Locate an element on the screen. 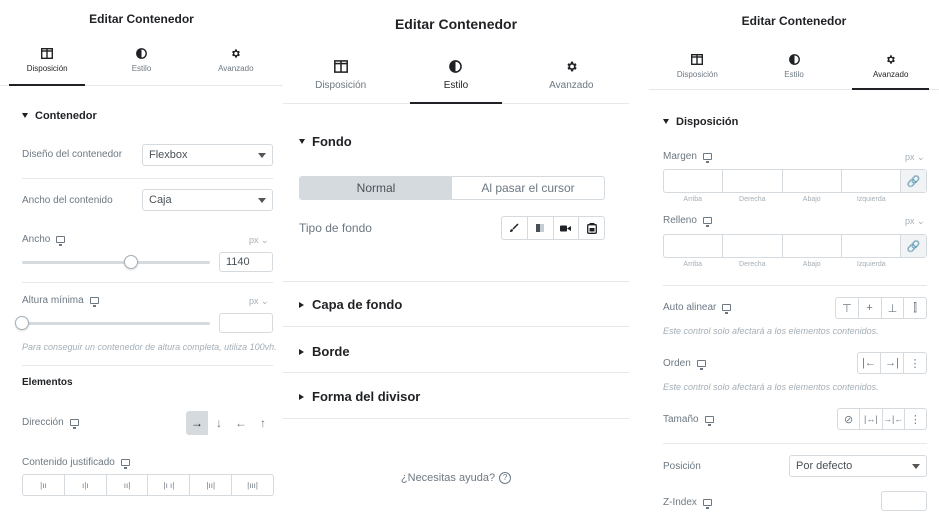  direction-row-button: → is located at coordinates (197, 423).